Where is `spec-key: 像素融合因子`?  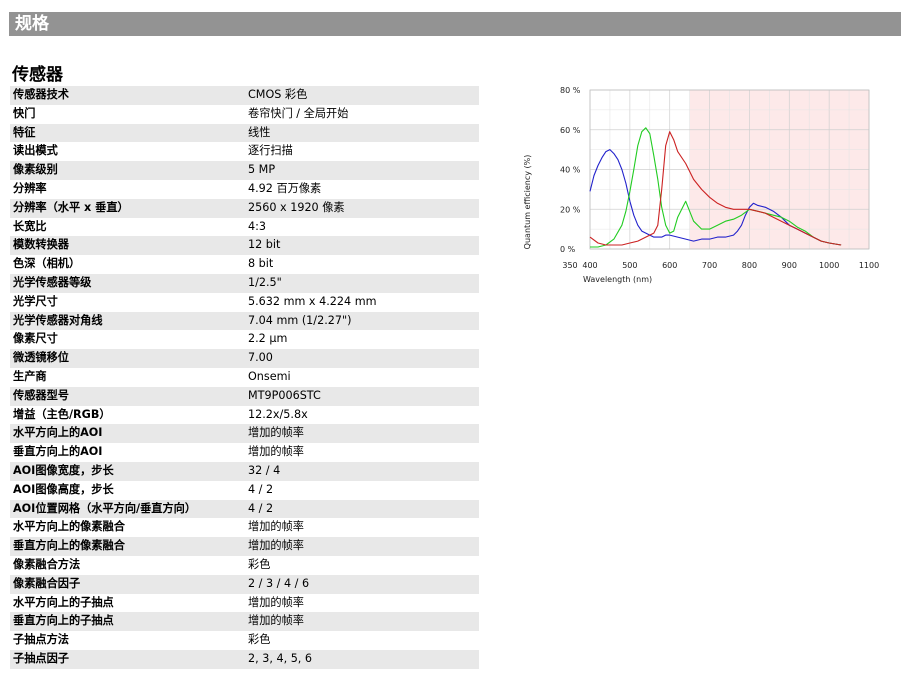
spec-key: 像素融合因子 is located at coordinates (47, 583).